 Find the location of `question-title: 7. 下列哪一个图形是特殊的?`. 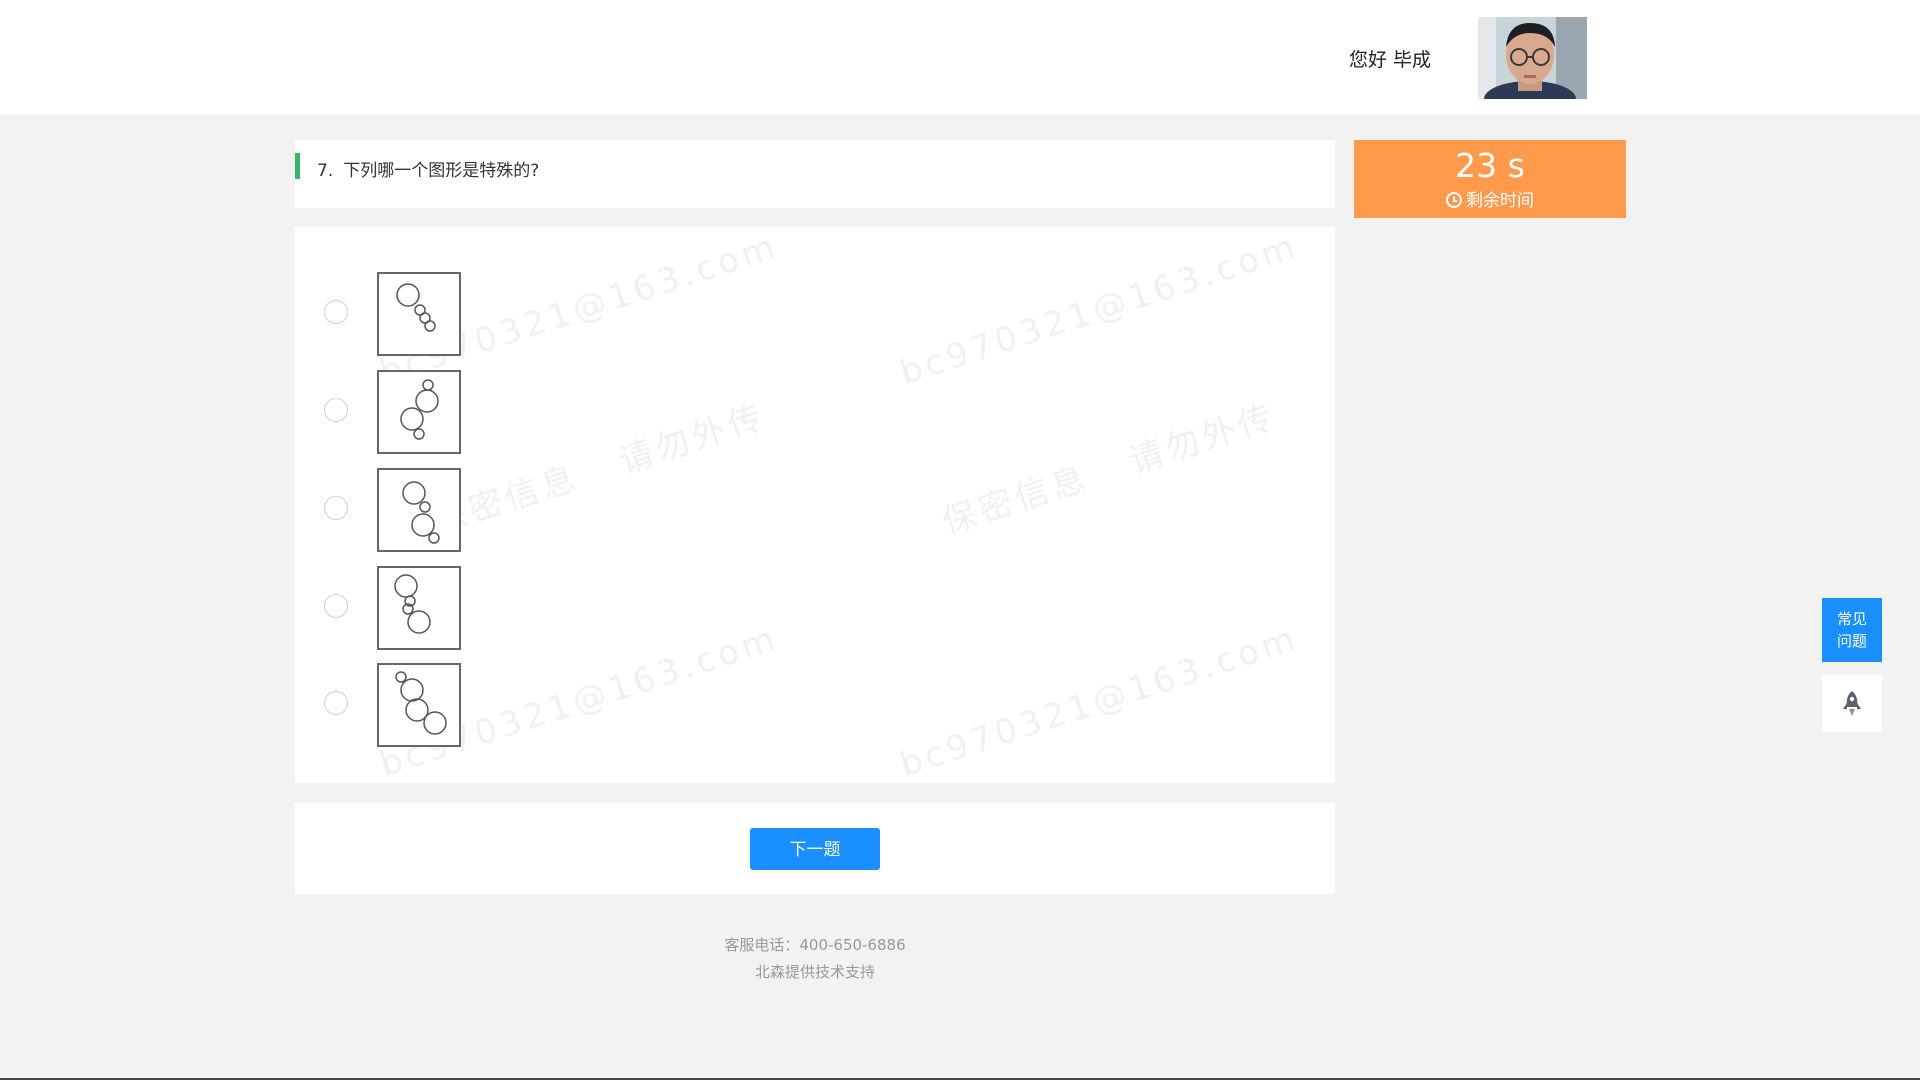

question-title: 7. 下列哪一个图形是特殊的? is located at coordinates (428, 168).